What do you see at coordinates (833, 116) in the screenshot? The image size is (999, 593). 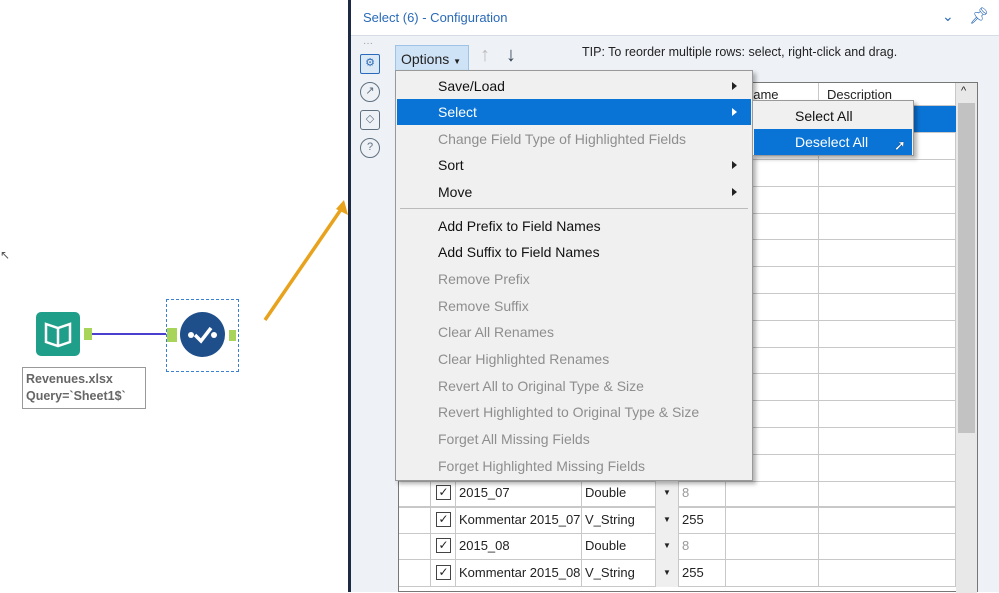 I see `menu-item-select-all: Select All` at bounding box center [833, 116].